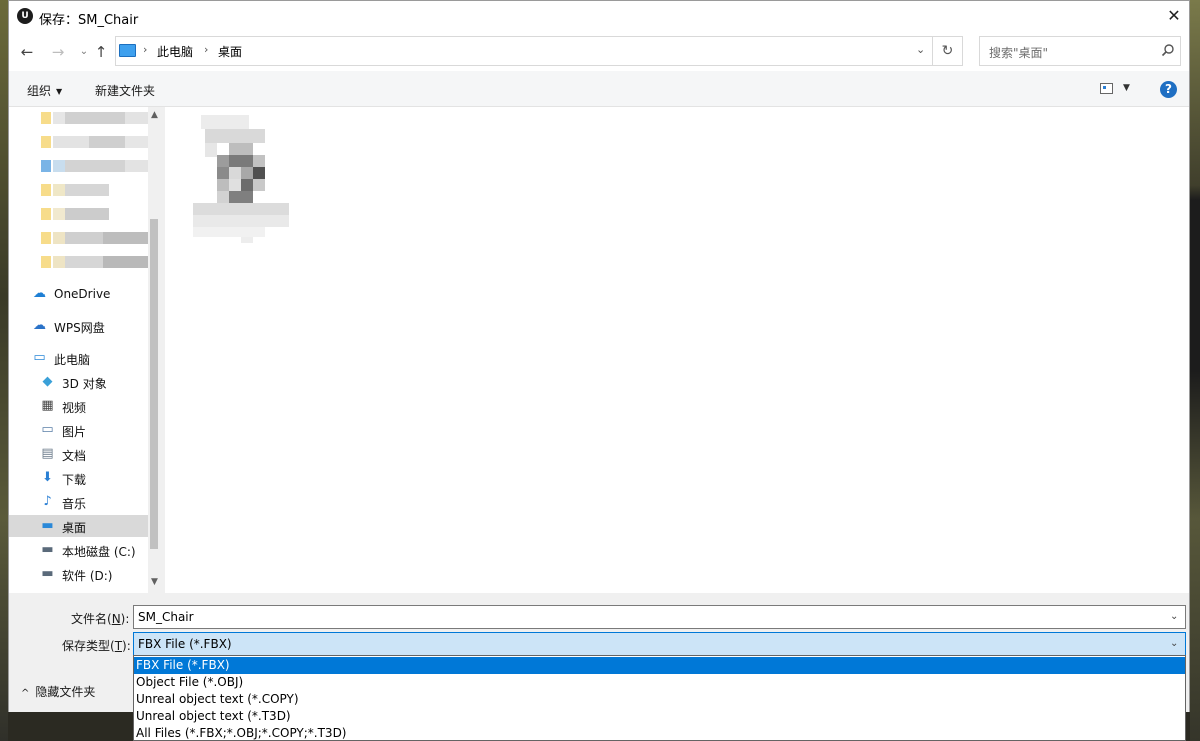  I want to click on nav-item-drive-d: ▬ 软件 (D:), so click(82, 574).